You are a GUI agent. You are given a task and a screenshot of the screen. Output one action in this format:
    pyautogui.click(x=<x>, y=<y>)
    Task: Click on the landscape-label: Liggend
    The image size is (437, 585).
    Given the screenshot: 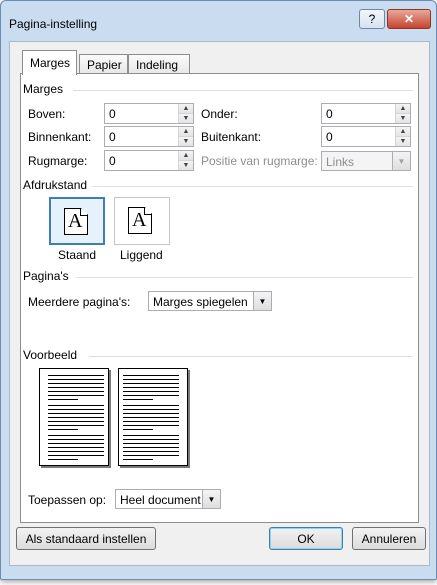 What is the action you would take?
    pyautogui.click(x=141, y=255)
    